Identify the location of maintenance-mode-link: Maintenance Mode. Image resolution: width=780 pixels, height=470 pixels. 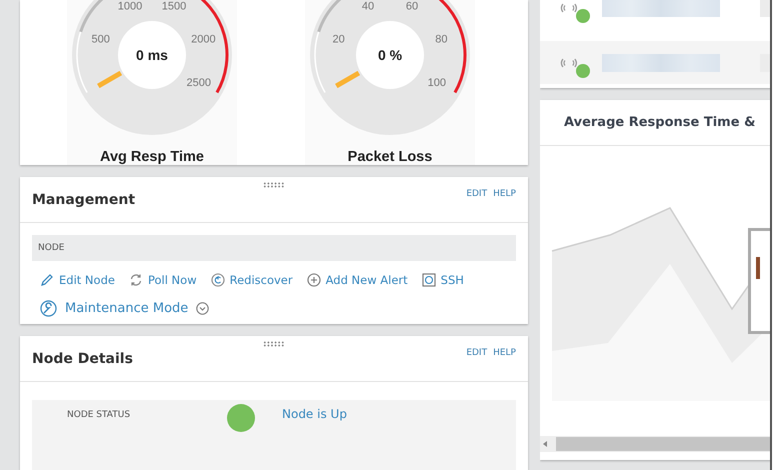
(125, 308).